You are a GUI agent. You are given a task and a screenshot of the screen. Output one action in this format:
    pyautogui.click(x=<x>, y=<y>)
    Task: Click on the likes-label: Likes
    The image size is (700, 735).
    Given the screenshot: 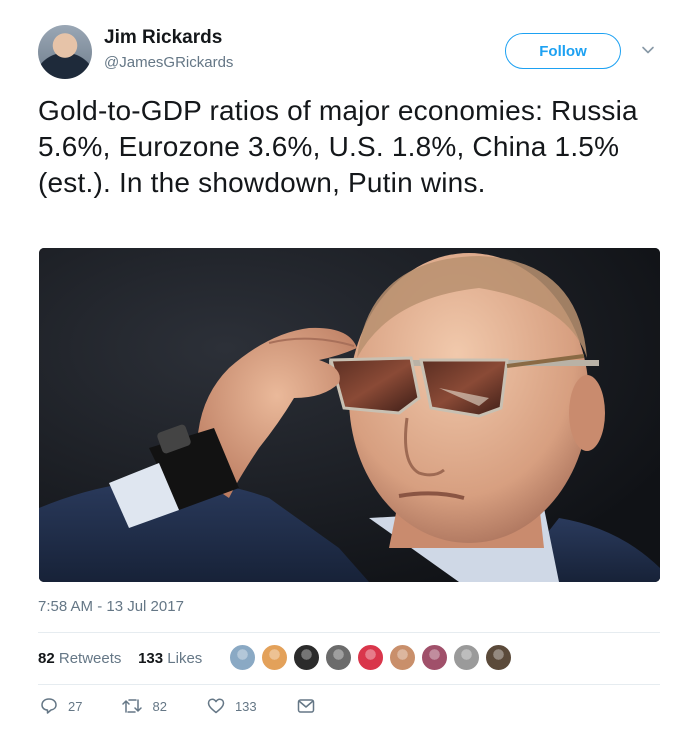 What is the action you would take?
    pyautogui.click(x=185, y=658)
    